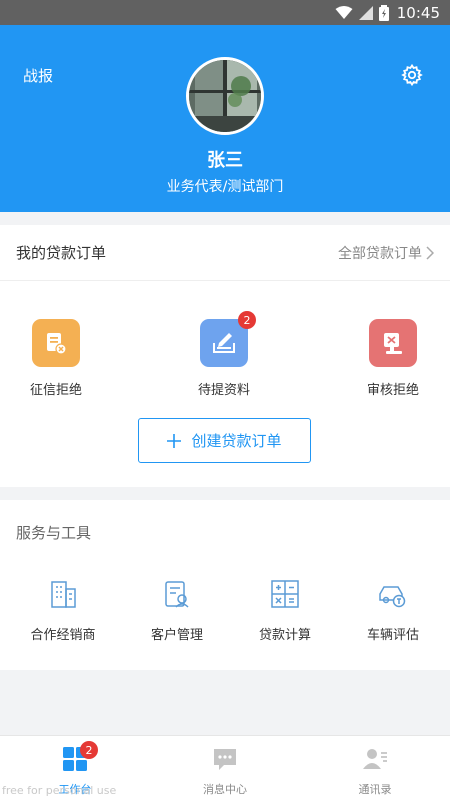 The image size is (450, 800). What do you see at coordinates (63, 635) in the screenshot?
I see `tool-label: 合作经销商` at bounding box center [63, 635].